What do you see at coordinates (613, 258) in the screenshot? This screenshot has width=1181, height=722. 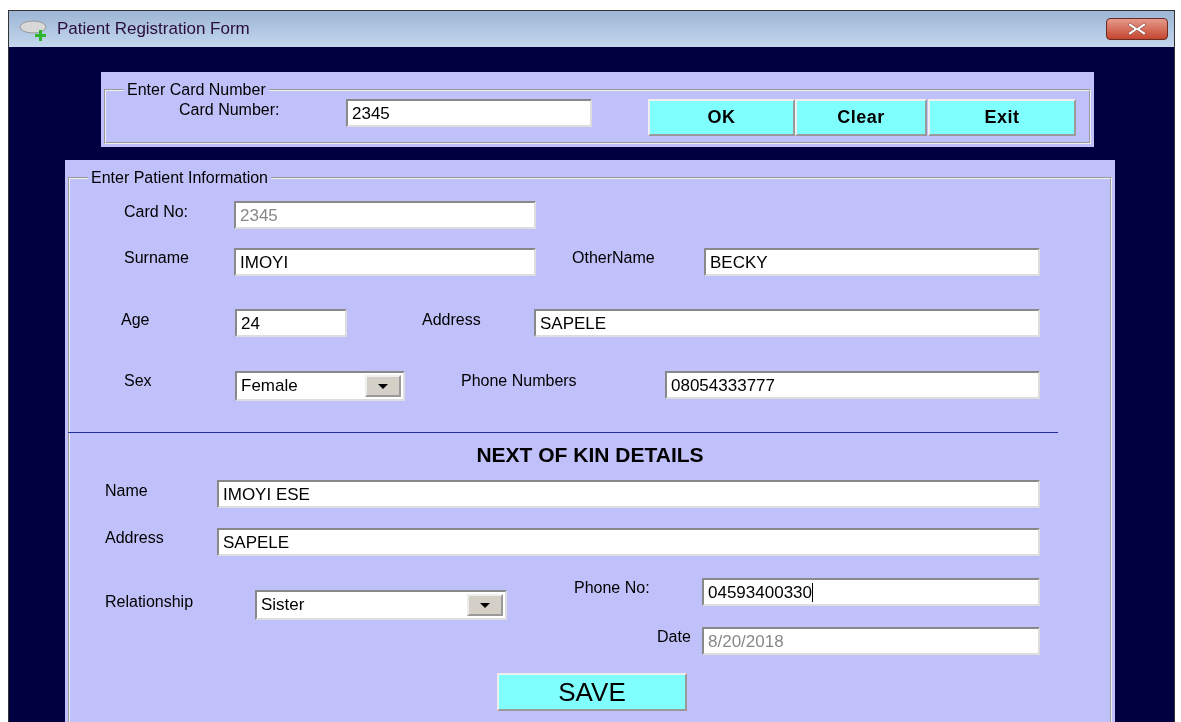 I see `field-label: OtherName` at bounding box center [613, 258].